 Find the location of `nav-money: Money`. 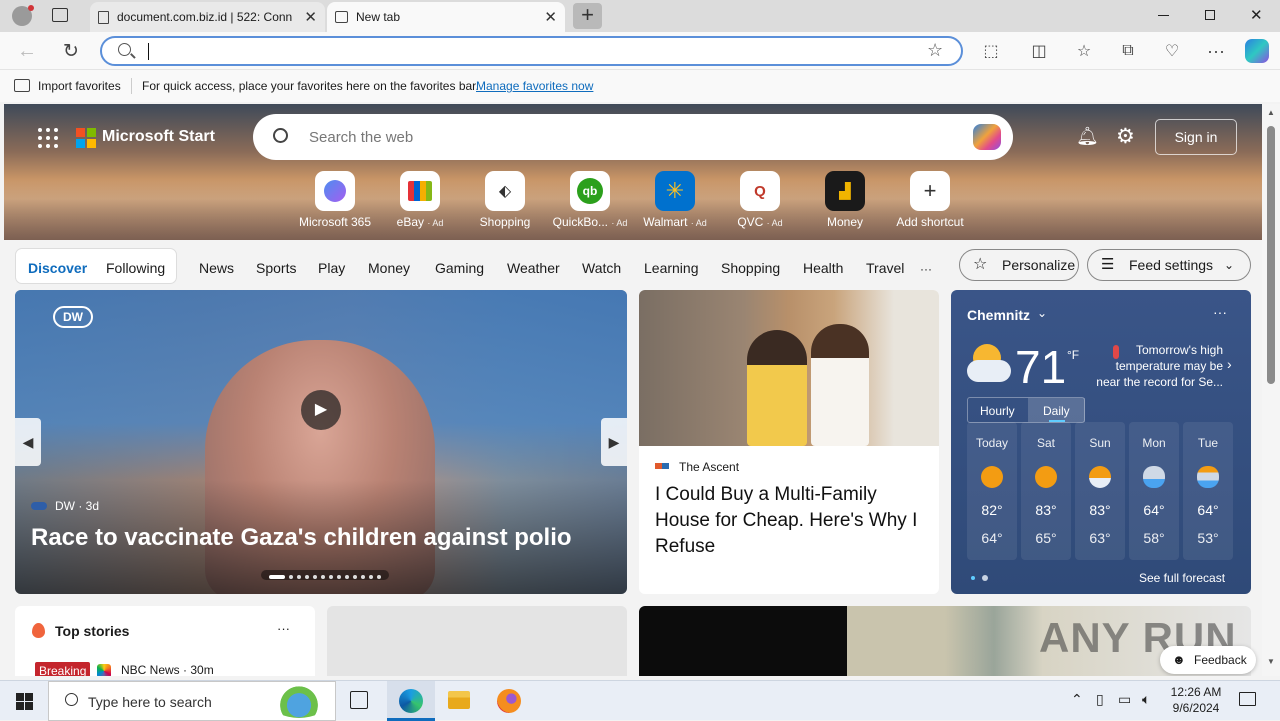

nav-money: Money is located at coordinates (389, 268).